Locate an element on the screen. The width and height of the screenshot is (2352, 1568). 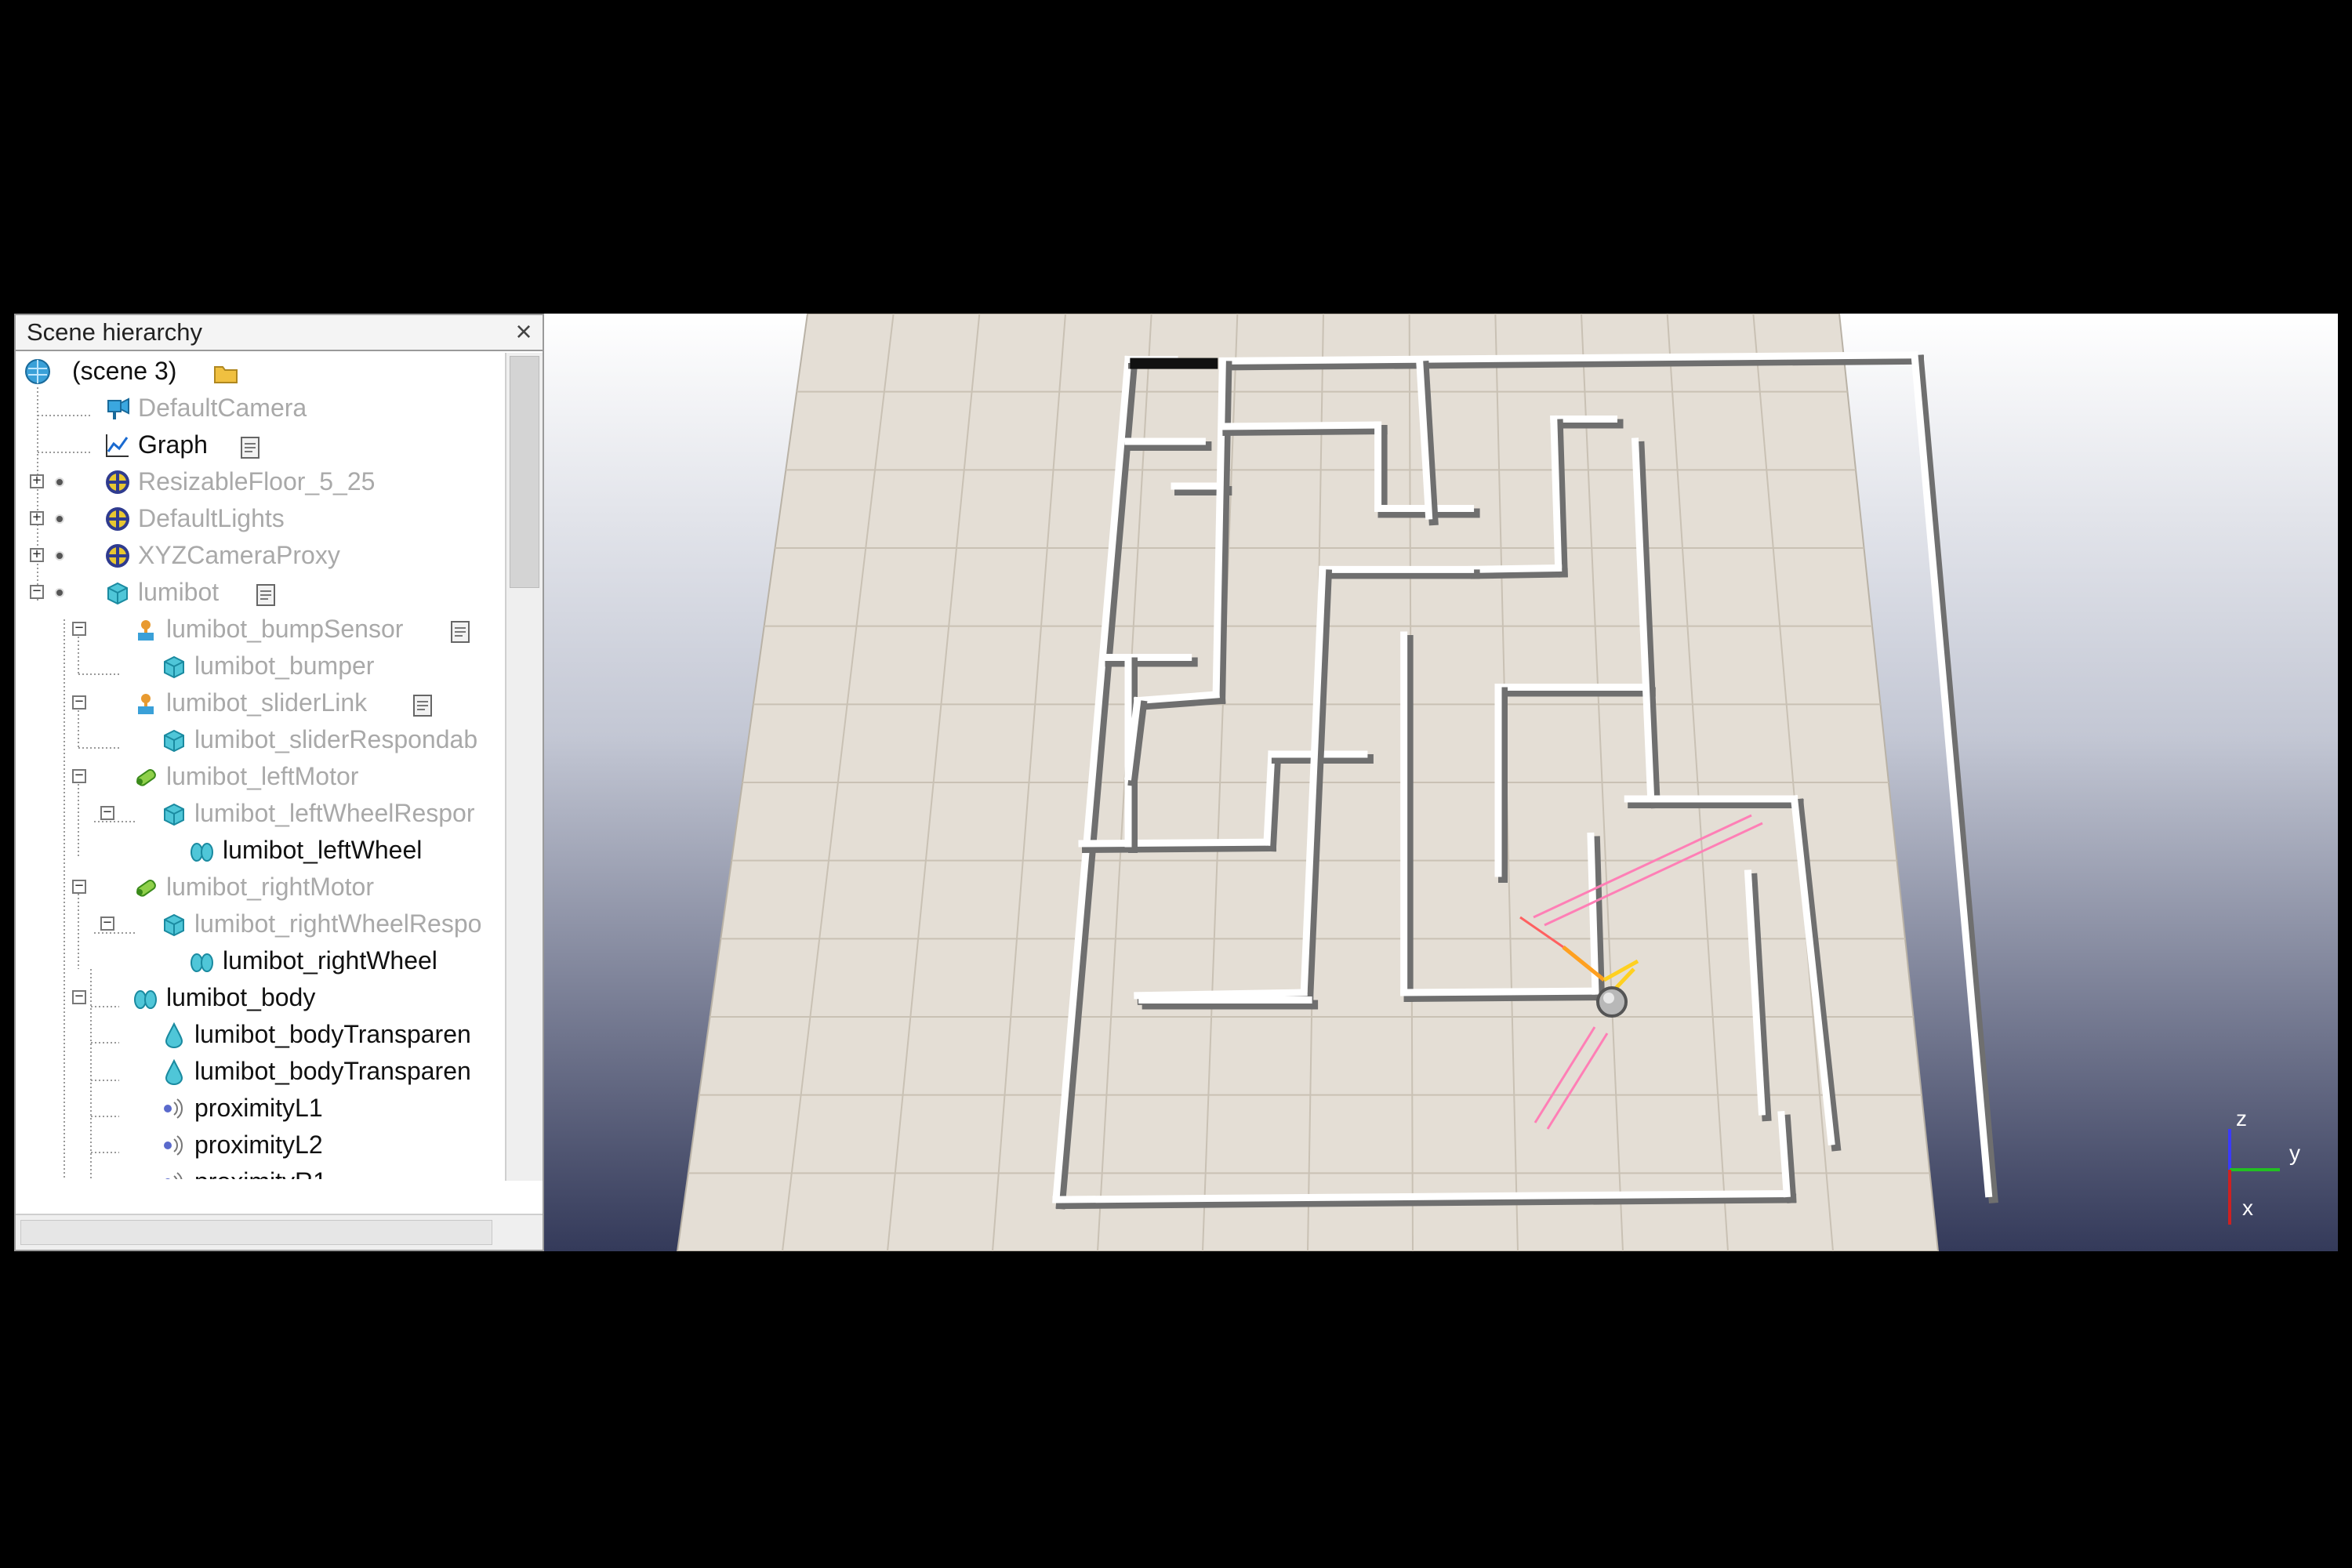
tree-item: lumibot_sliderRespondab is located at coordinates (262, 739).